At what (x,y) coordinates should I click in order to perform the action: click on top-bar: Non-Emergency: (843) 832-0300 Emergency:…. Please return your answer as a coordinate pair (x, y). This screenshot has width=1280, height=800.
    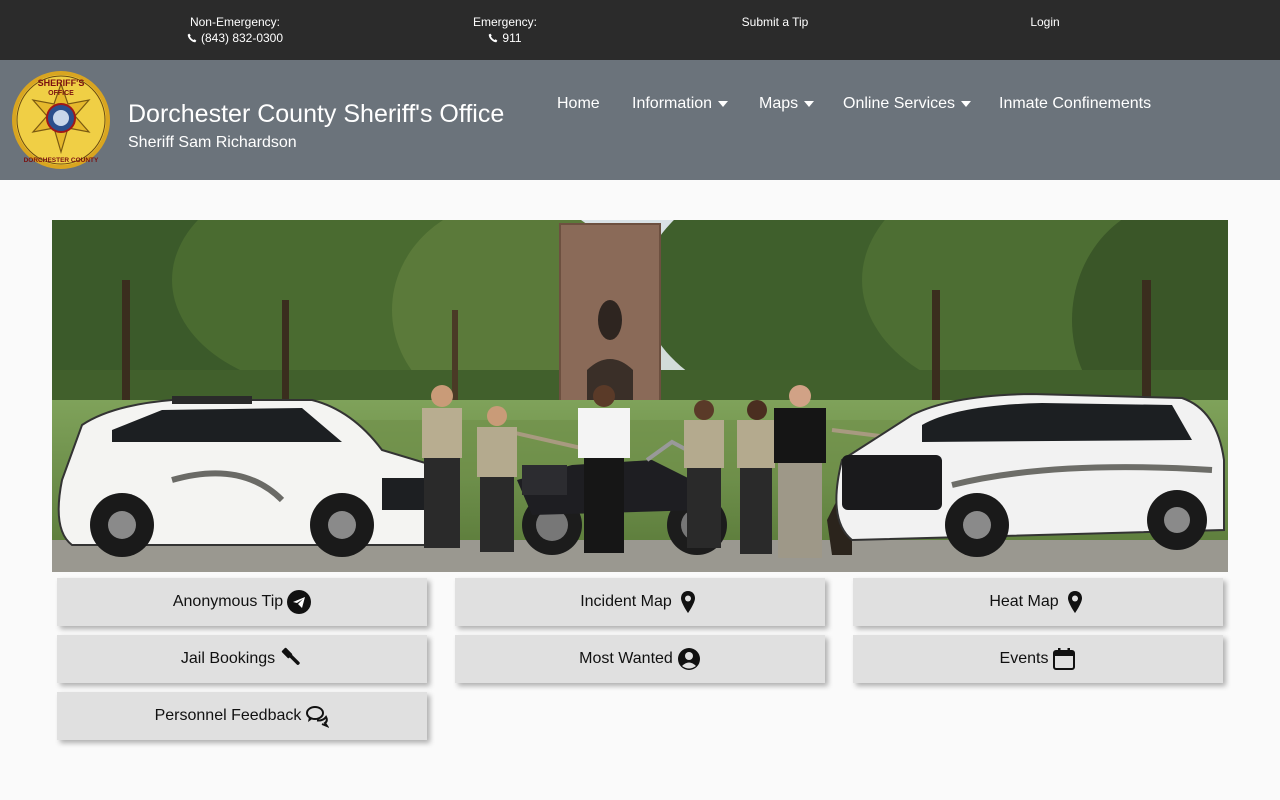
    Looking at the image, I should click on (640, 30).